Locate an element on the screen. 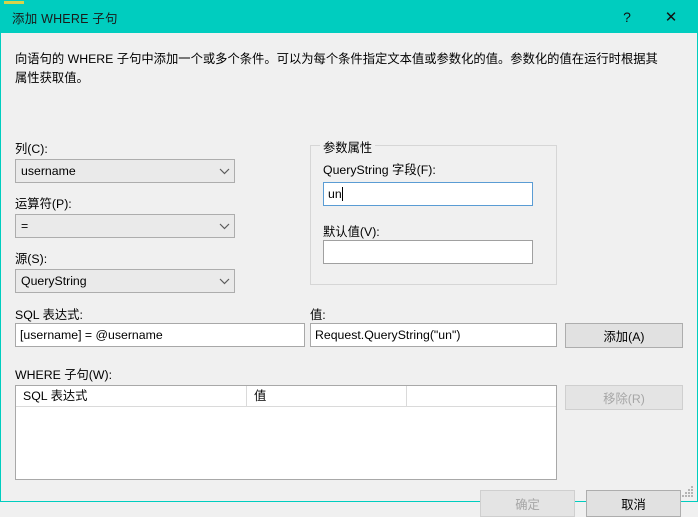 The width and height of the screenshot is (698, 517). querystring-field-input: un is located at coordinates (428, 194).